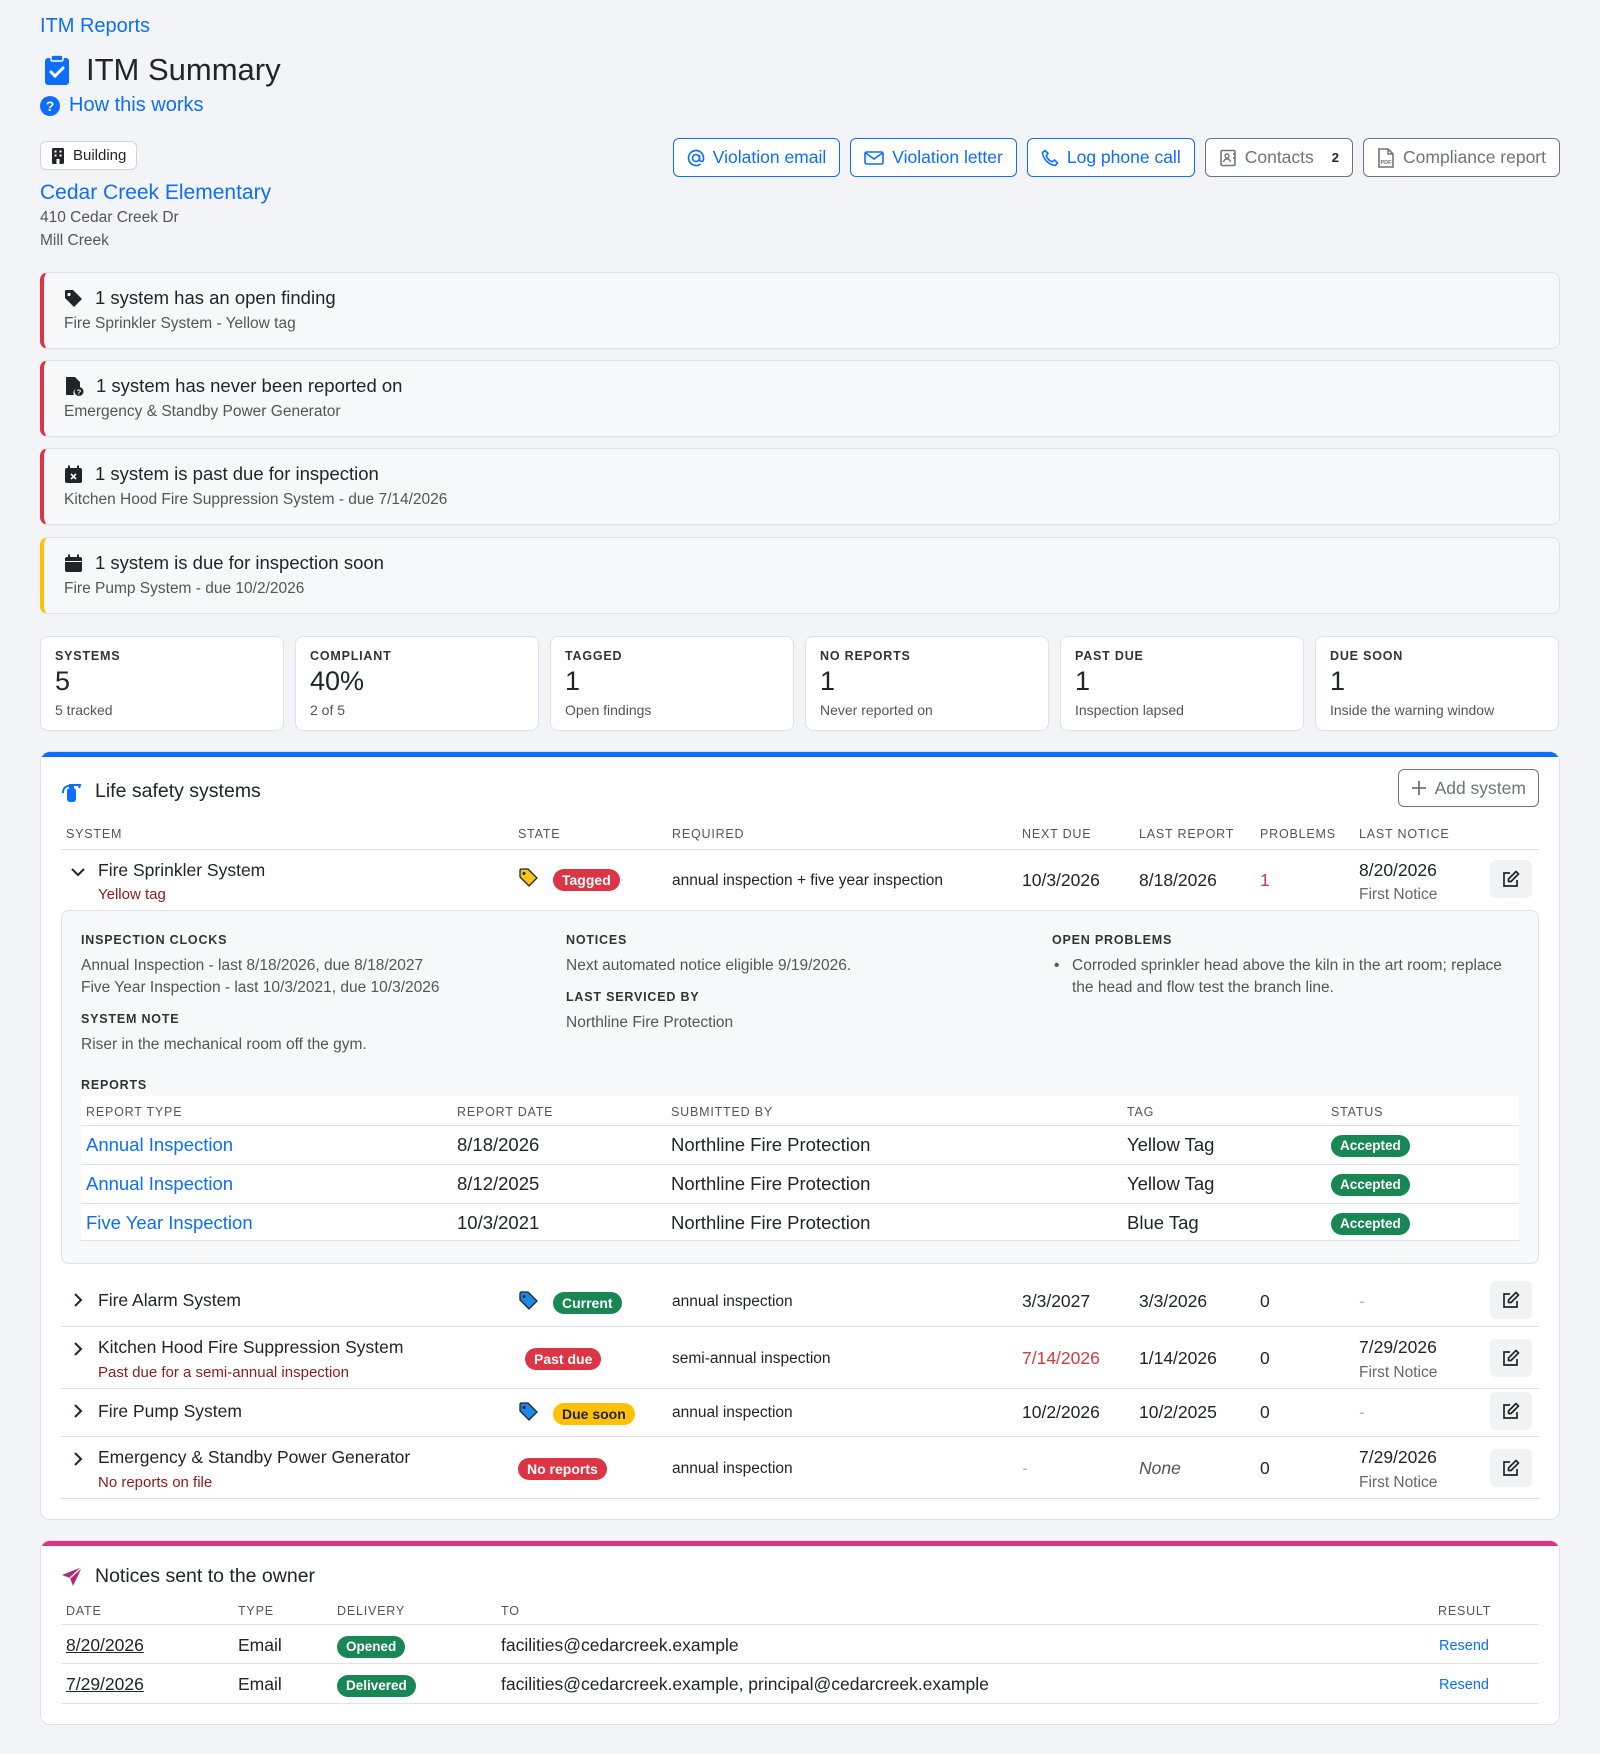 The height and width of the screenshot is (1754, 1600). I want to click on address-line-2: Mill Creek, so click(74, 240).